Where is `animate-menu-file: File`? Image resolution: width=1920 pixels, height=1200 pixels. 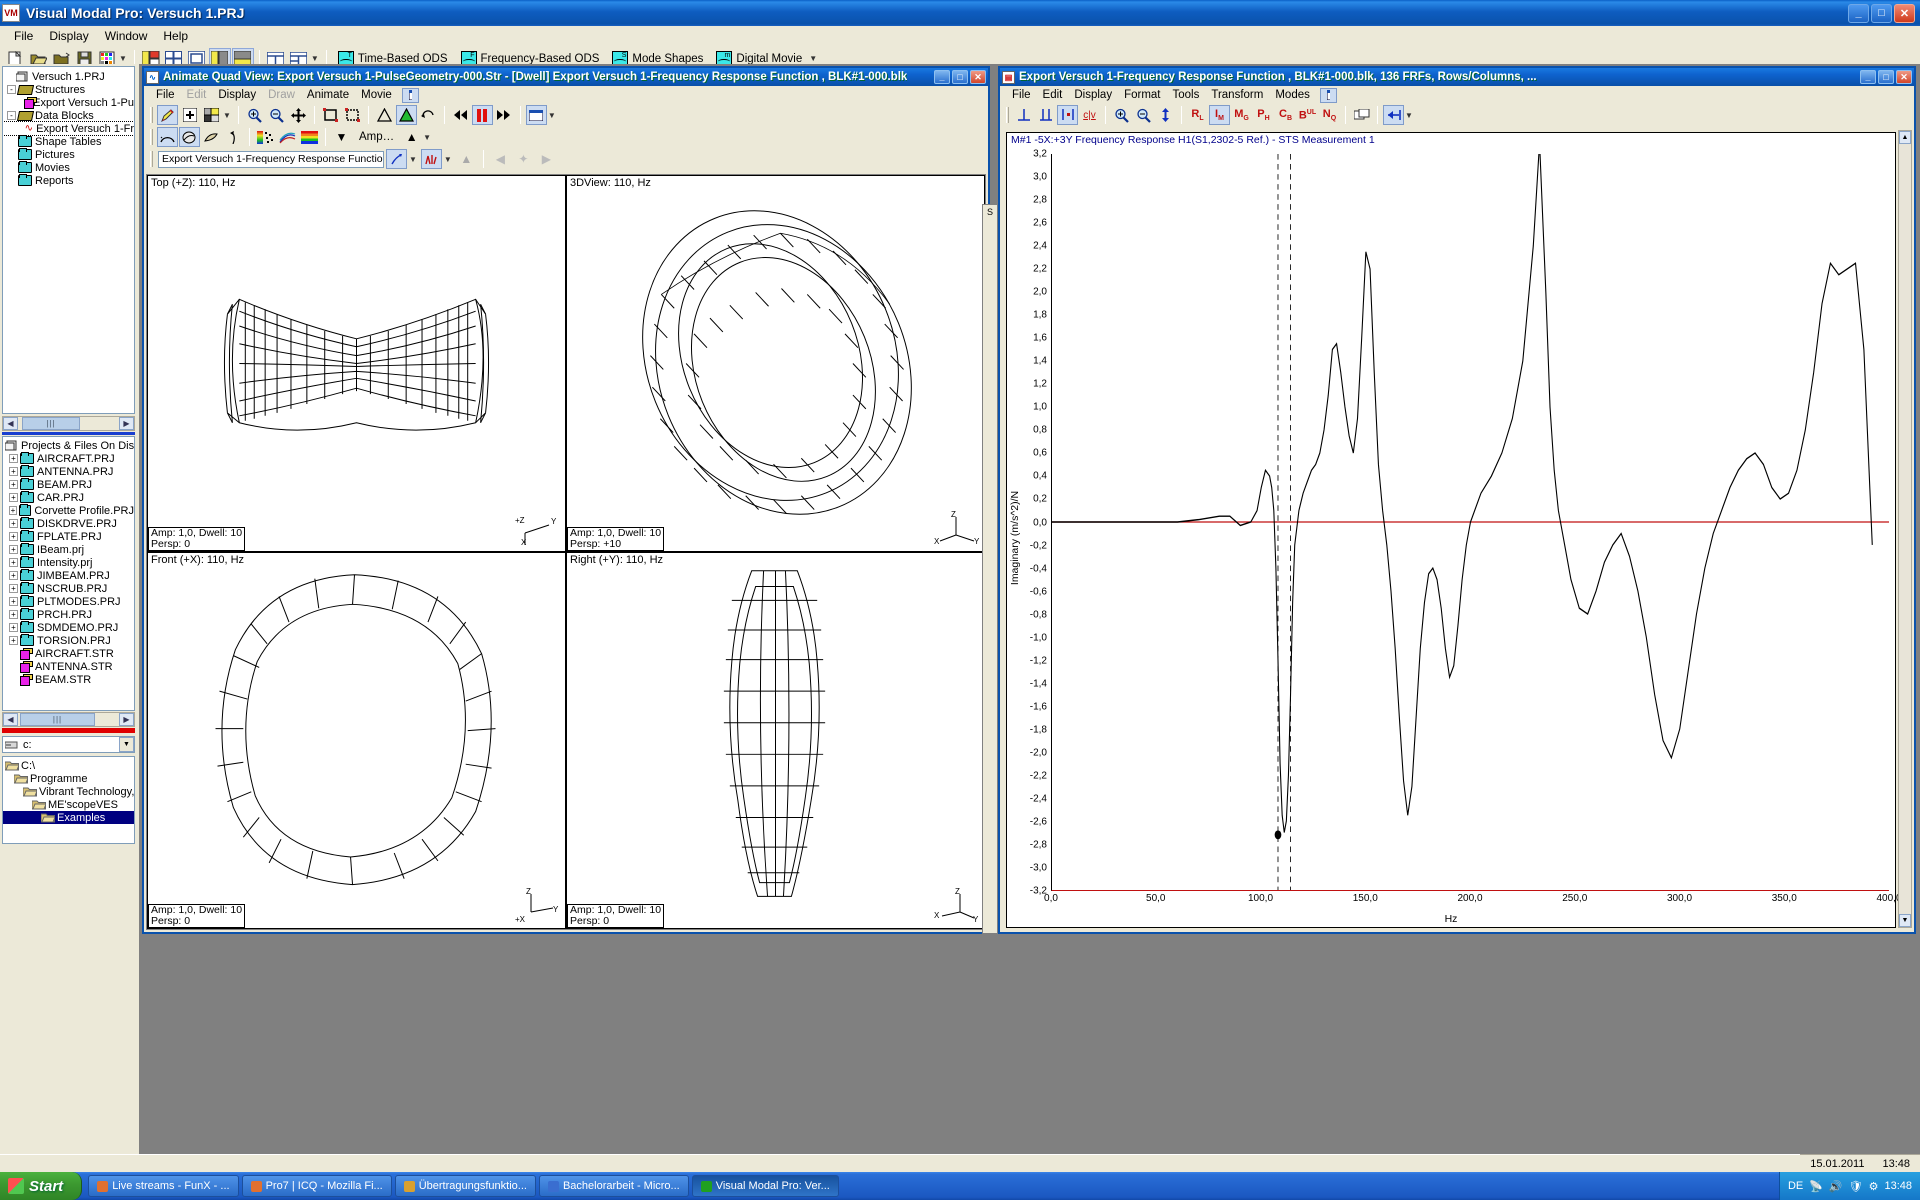 animate-menu-file: File is located at coordinates (165, 95).